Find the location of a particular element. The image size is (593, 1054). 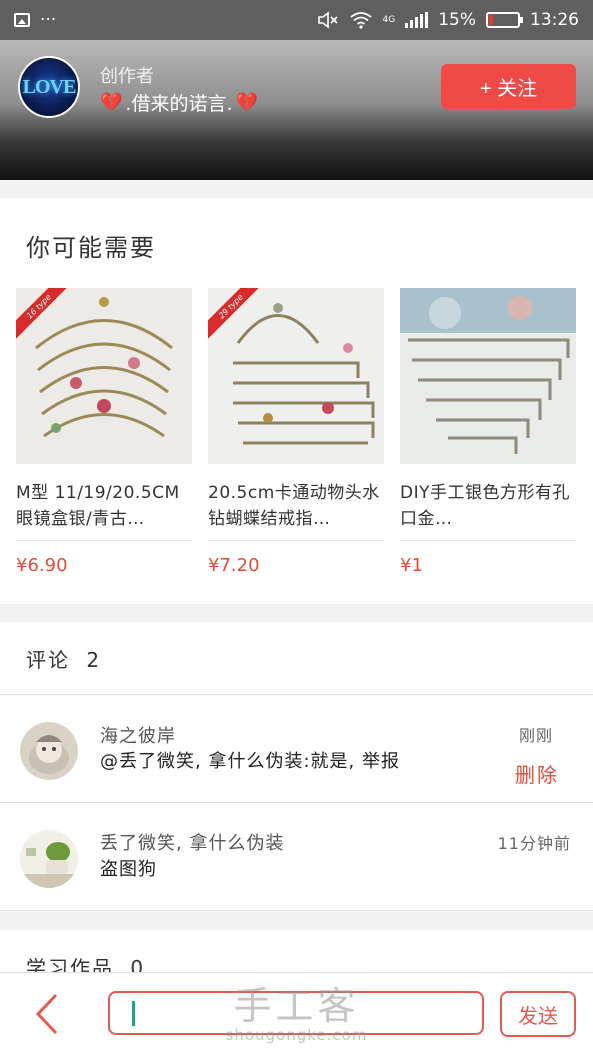

comment-time: 11分钟前 is located at coordinates (534, 843).